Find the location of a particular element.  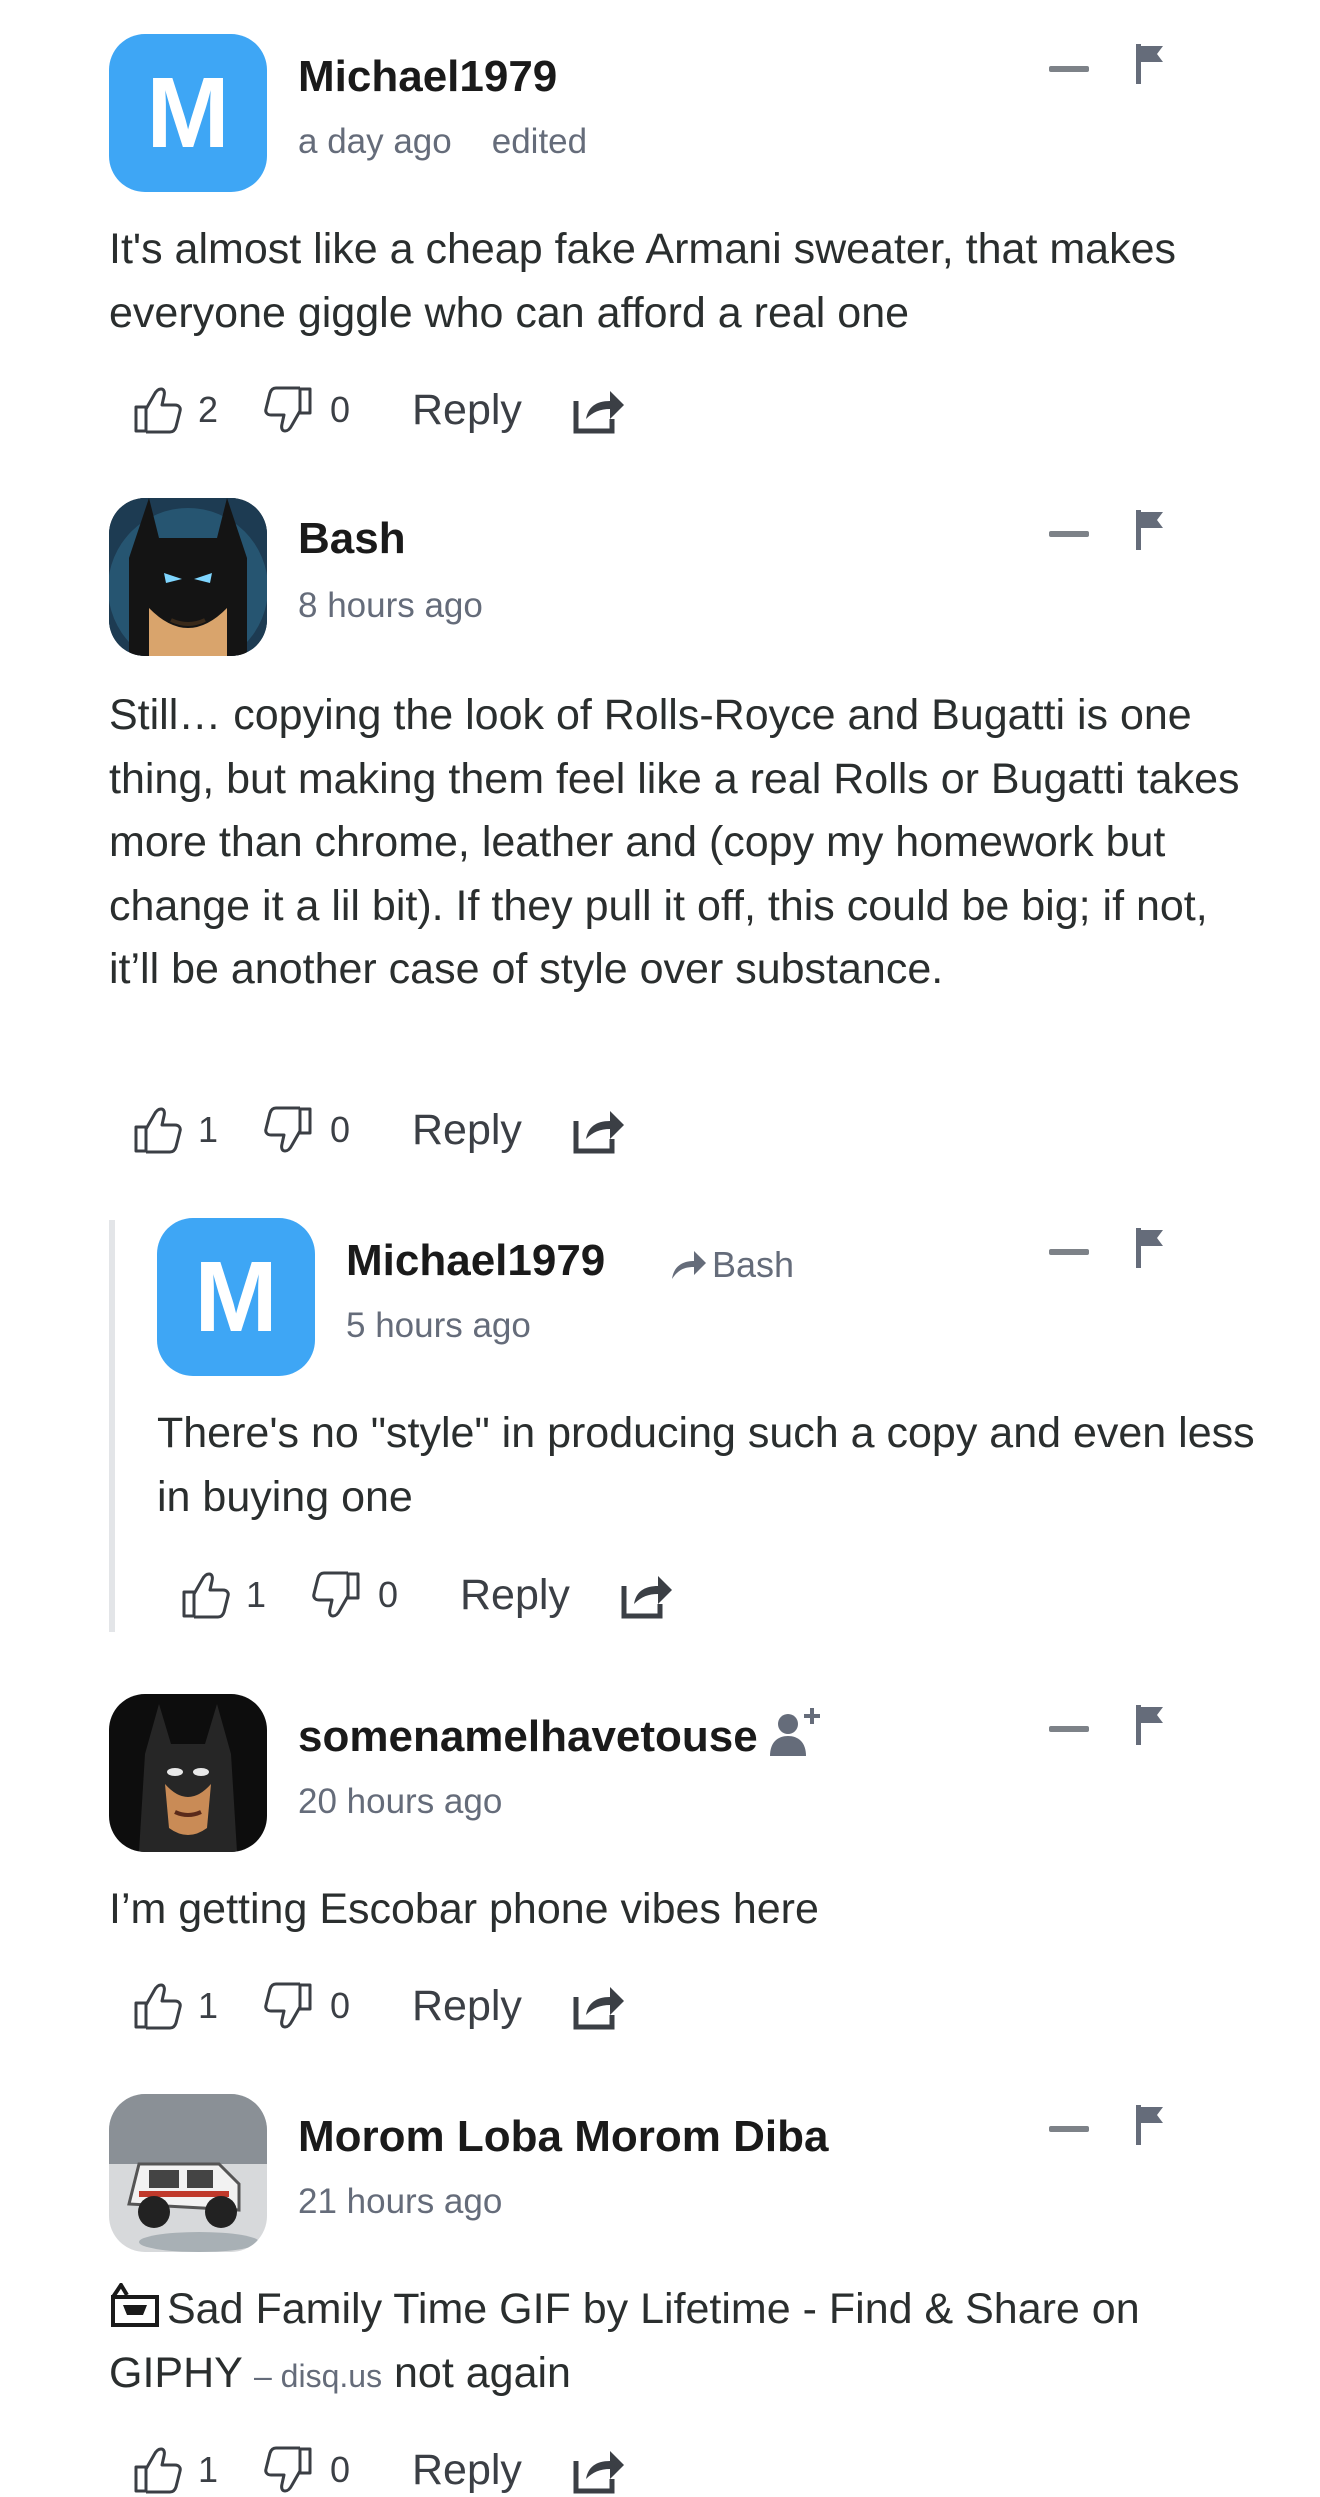

comment-meta: a day ago edited is located at coordinates (442, 142).